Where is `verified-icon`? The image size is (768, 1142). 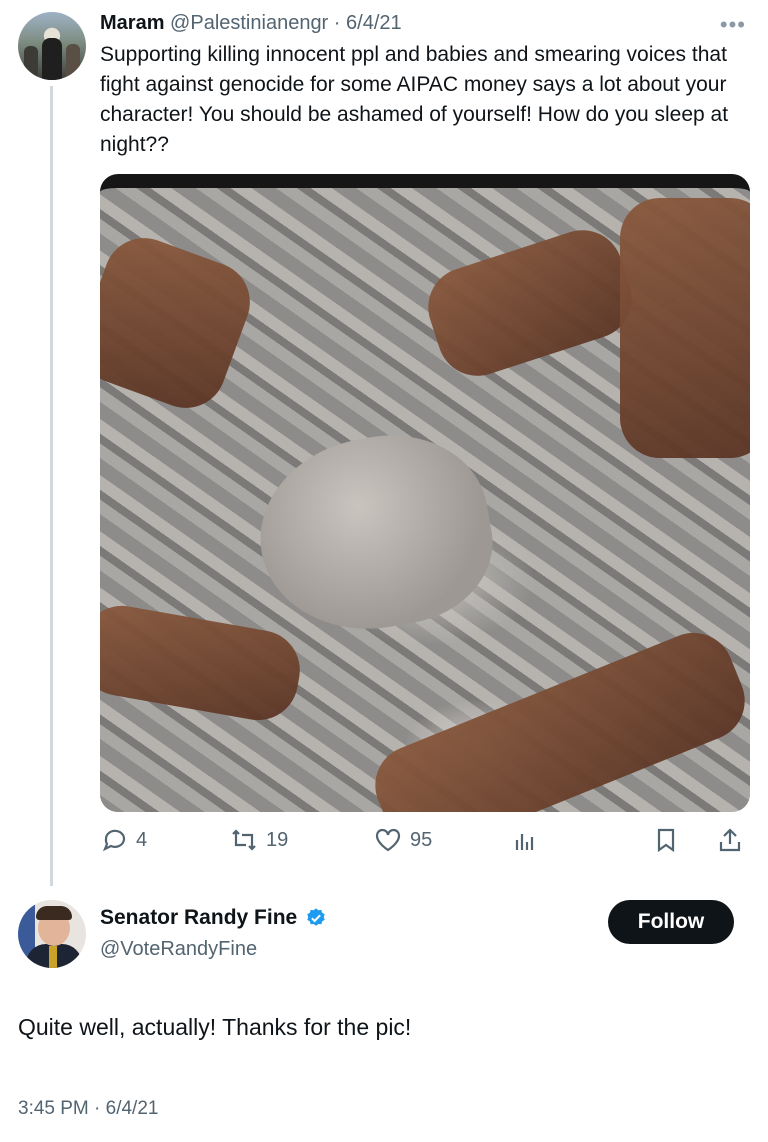 verified-icon is located at coordinates (316, 917).